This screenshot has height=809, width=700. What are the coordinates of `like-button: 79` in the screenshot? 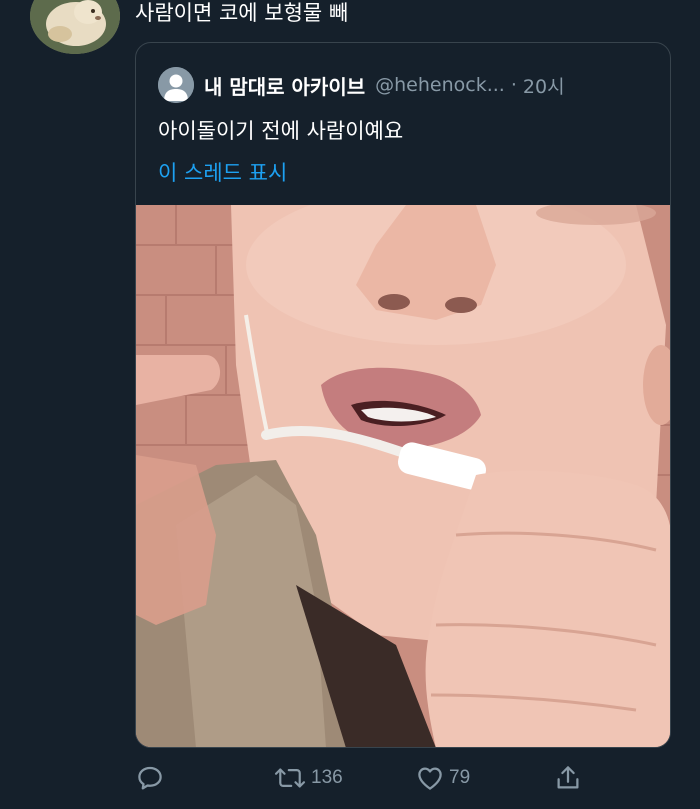 It's located at (442, 778).